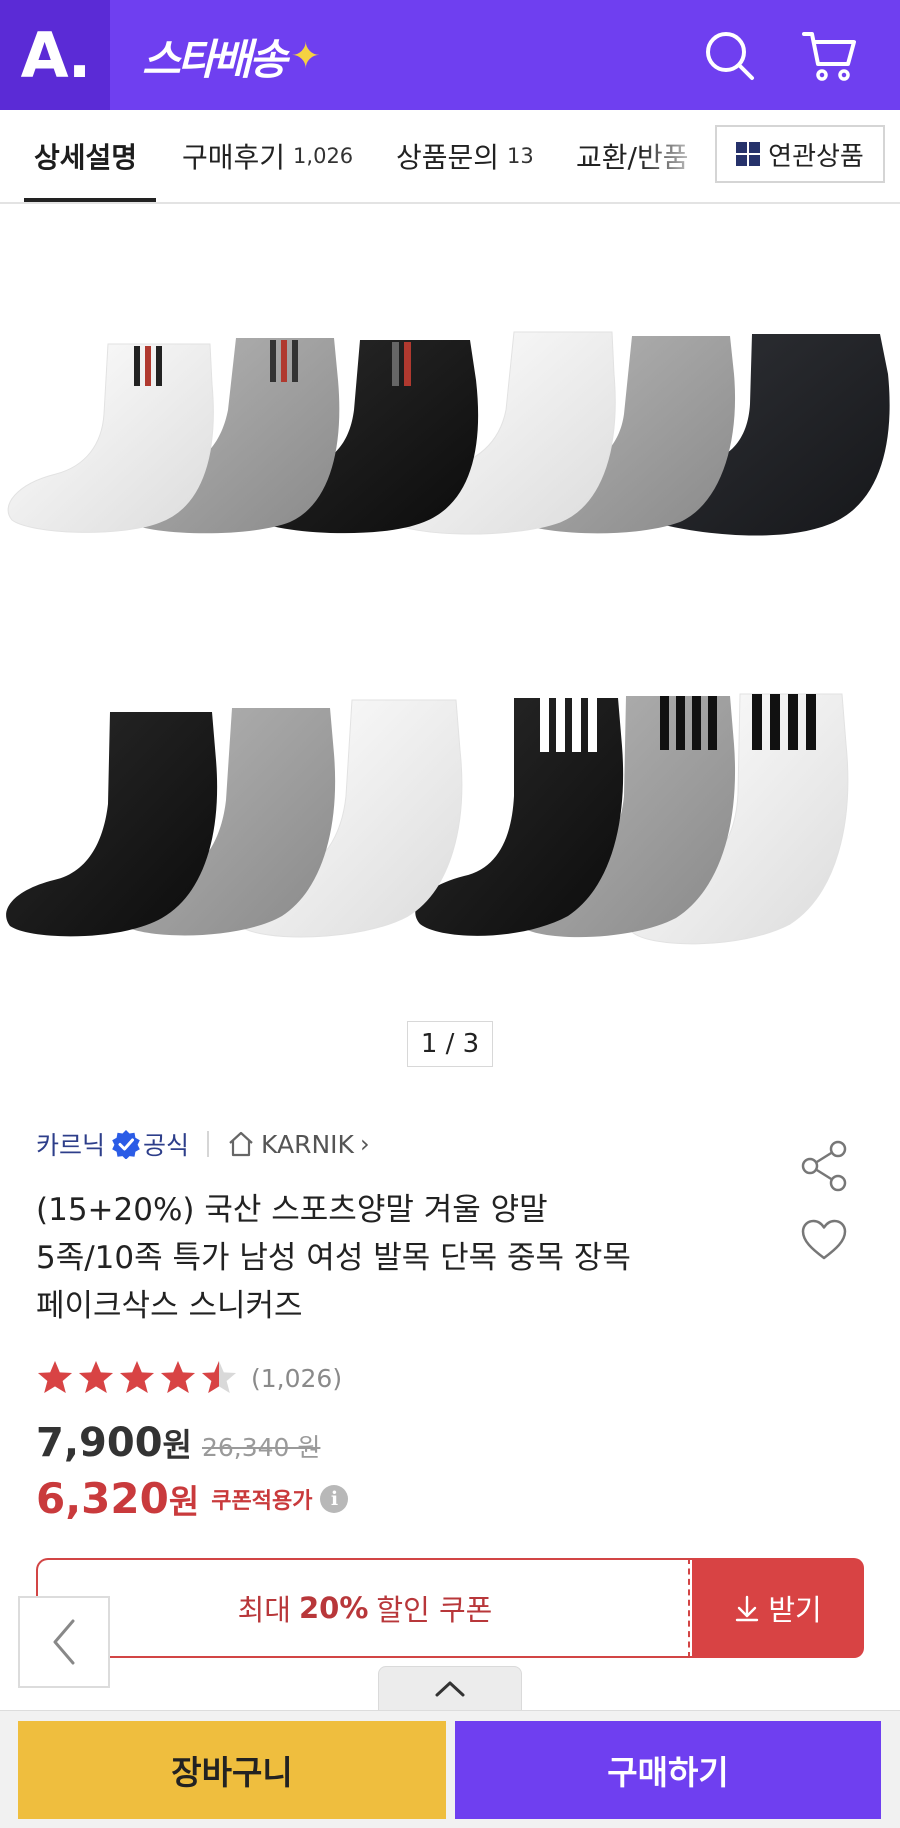 The image size is (900, 1828). Describe the element at coordinates (305, 56) in the screenshot. I see `sparkle-icon: ✦` at that location.